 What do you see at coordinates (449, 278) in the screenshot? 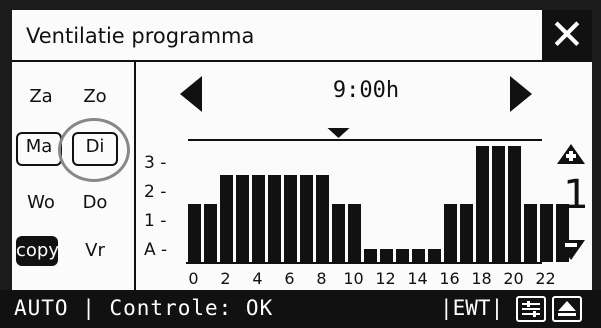
I see `x-tick-label: 16` at bounding box center [449, 278].